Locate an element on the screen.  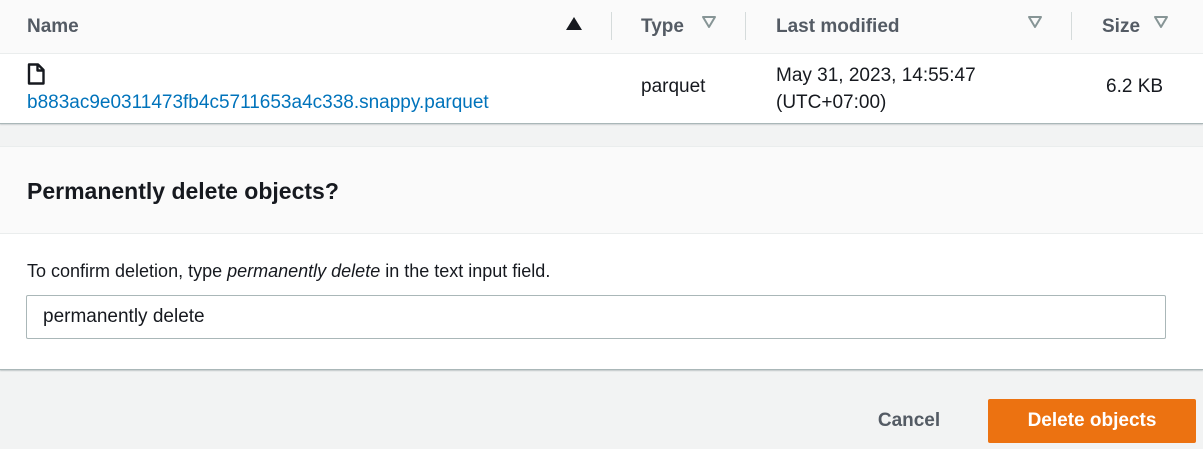
confirm-delete-input is located at coordinates (596, 317).